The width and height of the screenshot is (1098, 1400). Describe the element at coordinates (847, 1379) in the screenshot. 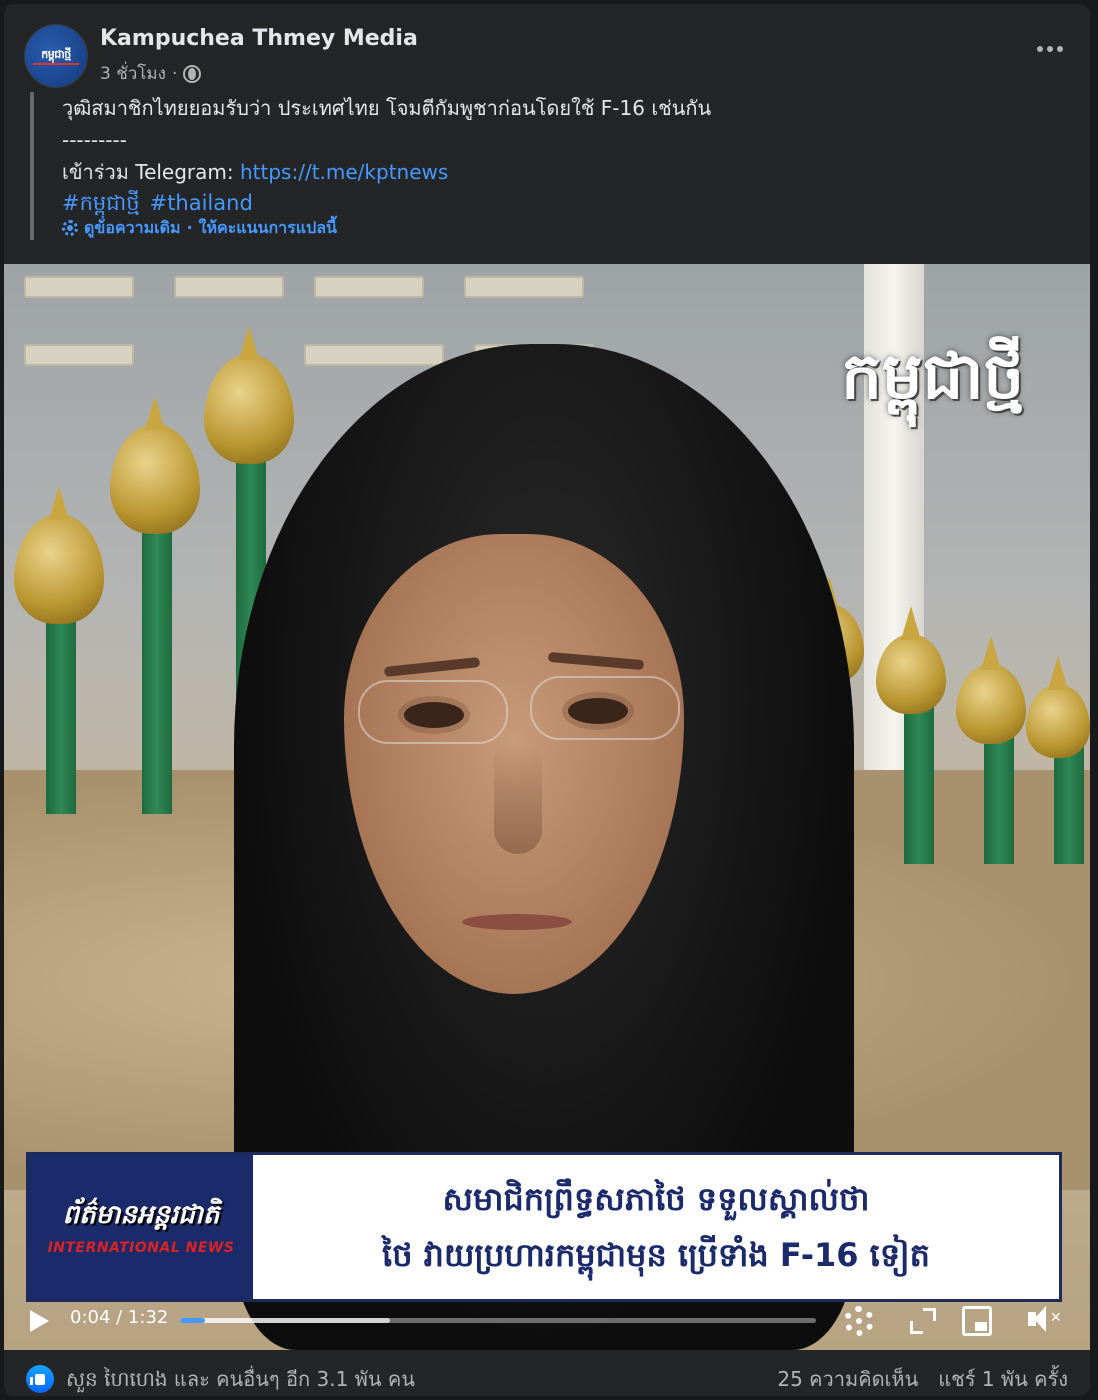

I see `comments-count: 25 ความคิดเห็น` at that location.